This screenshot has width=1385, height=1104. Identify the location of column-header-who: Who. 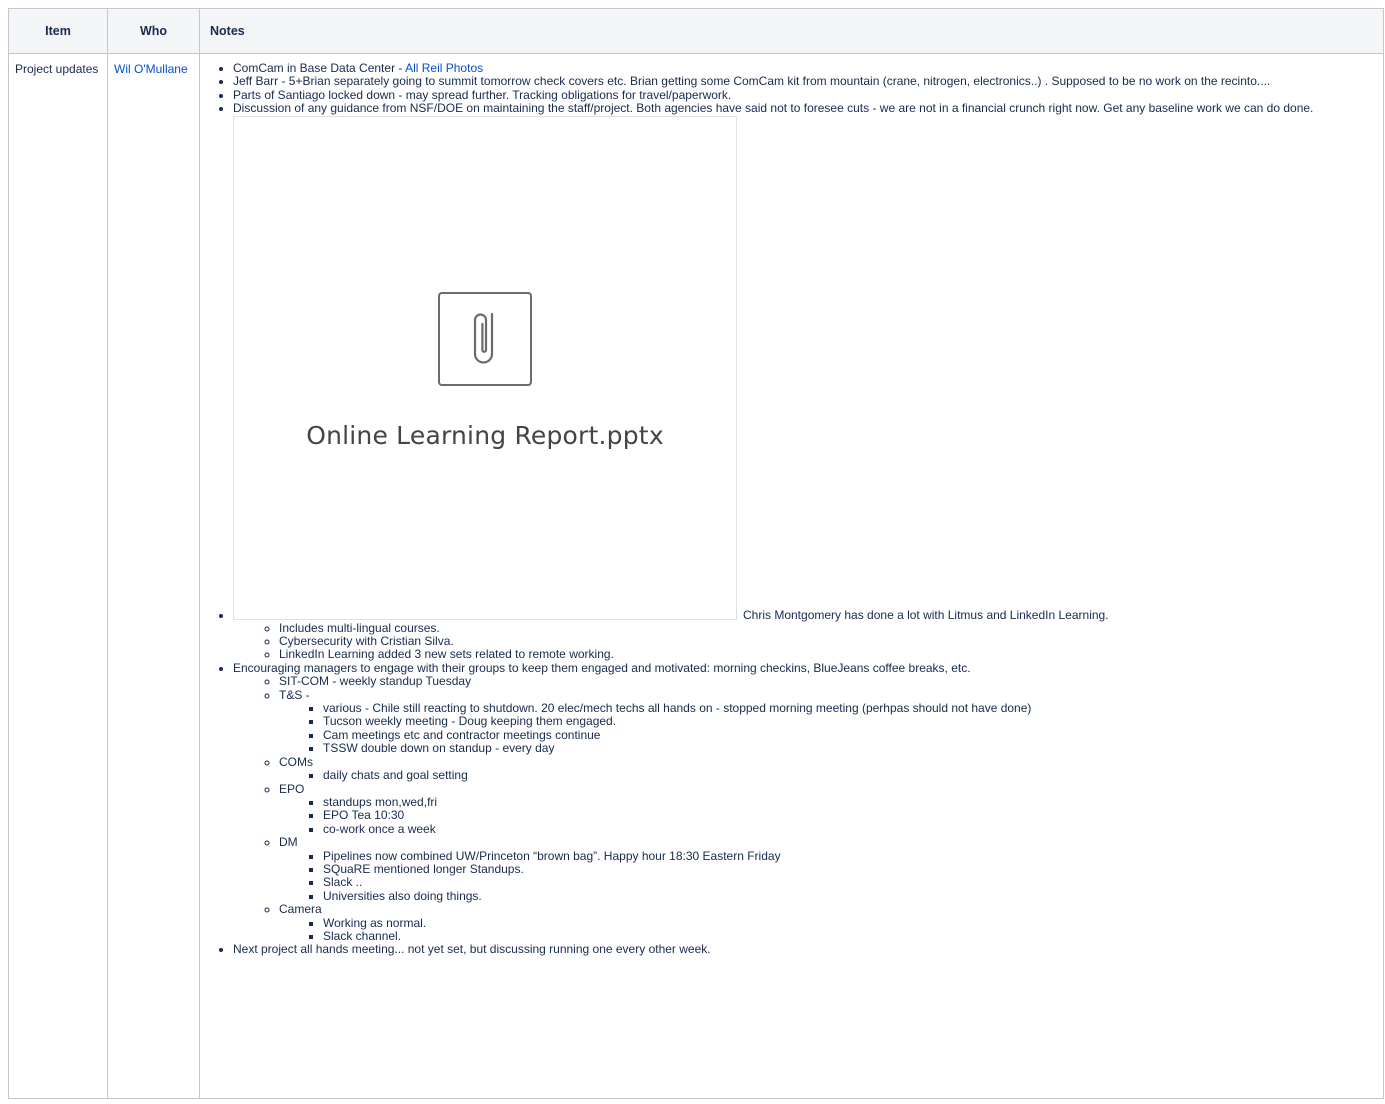
(153, 31).